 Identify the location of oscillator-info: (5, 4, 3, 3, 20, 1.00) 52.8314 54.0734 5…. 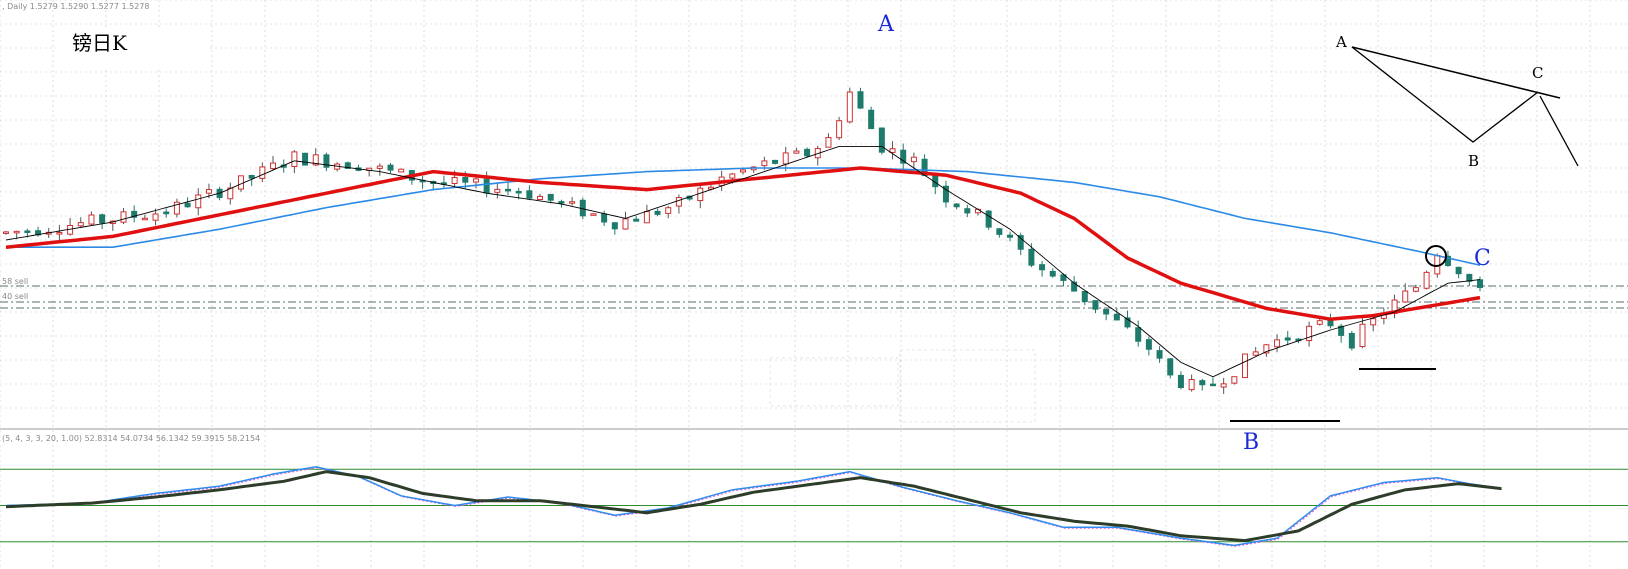
(131, 438).